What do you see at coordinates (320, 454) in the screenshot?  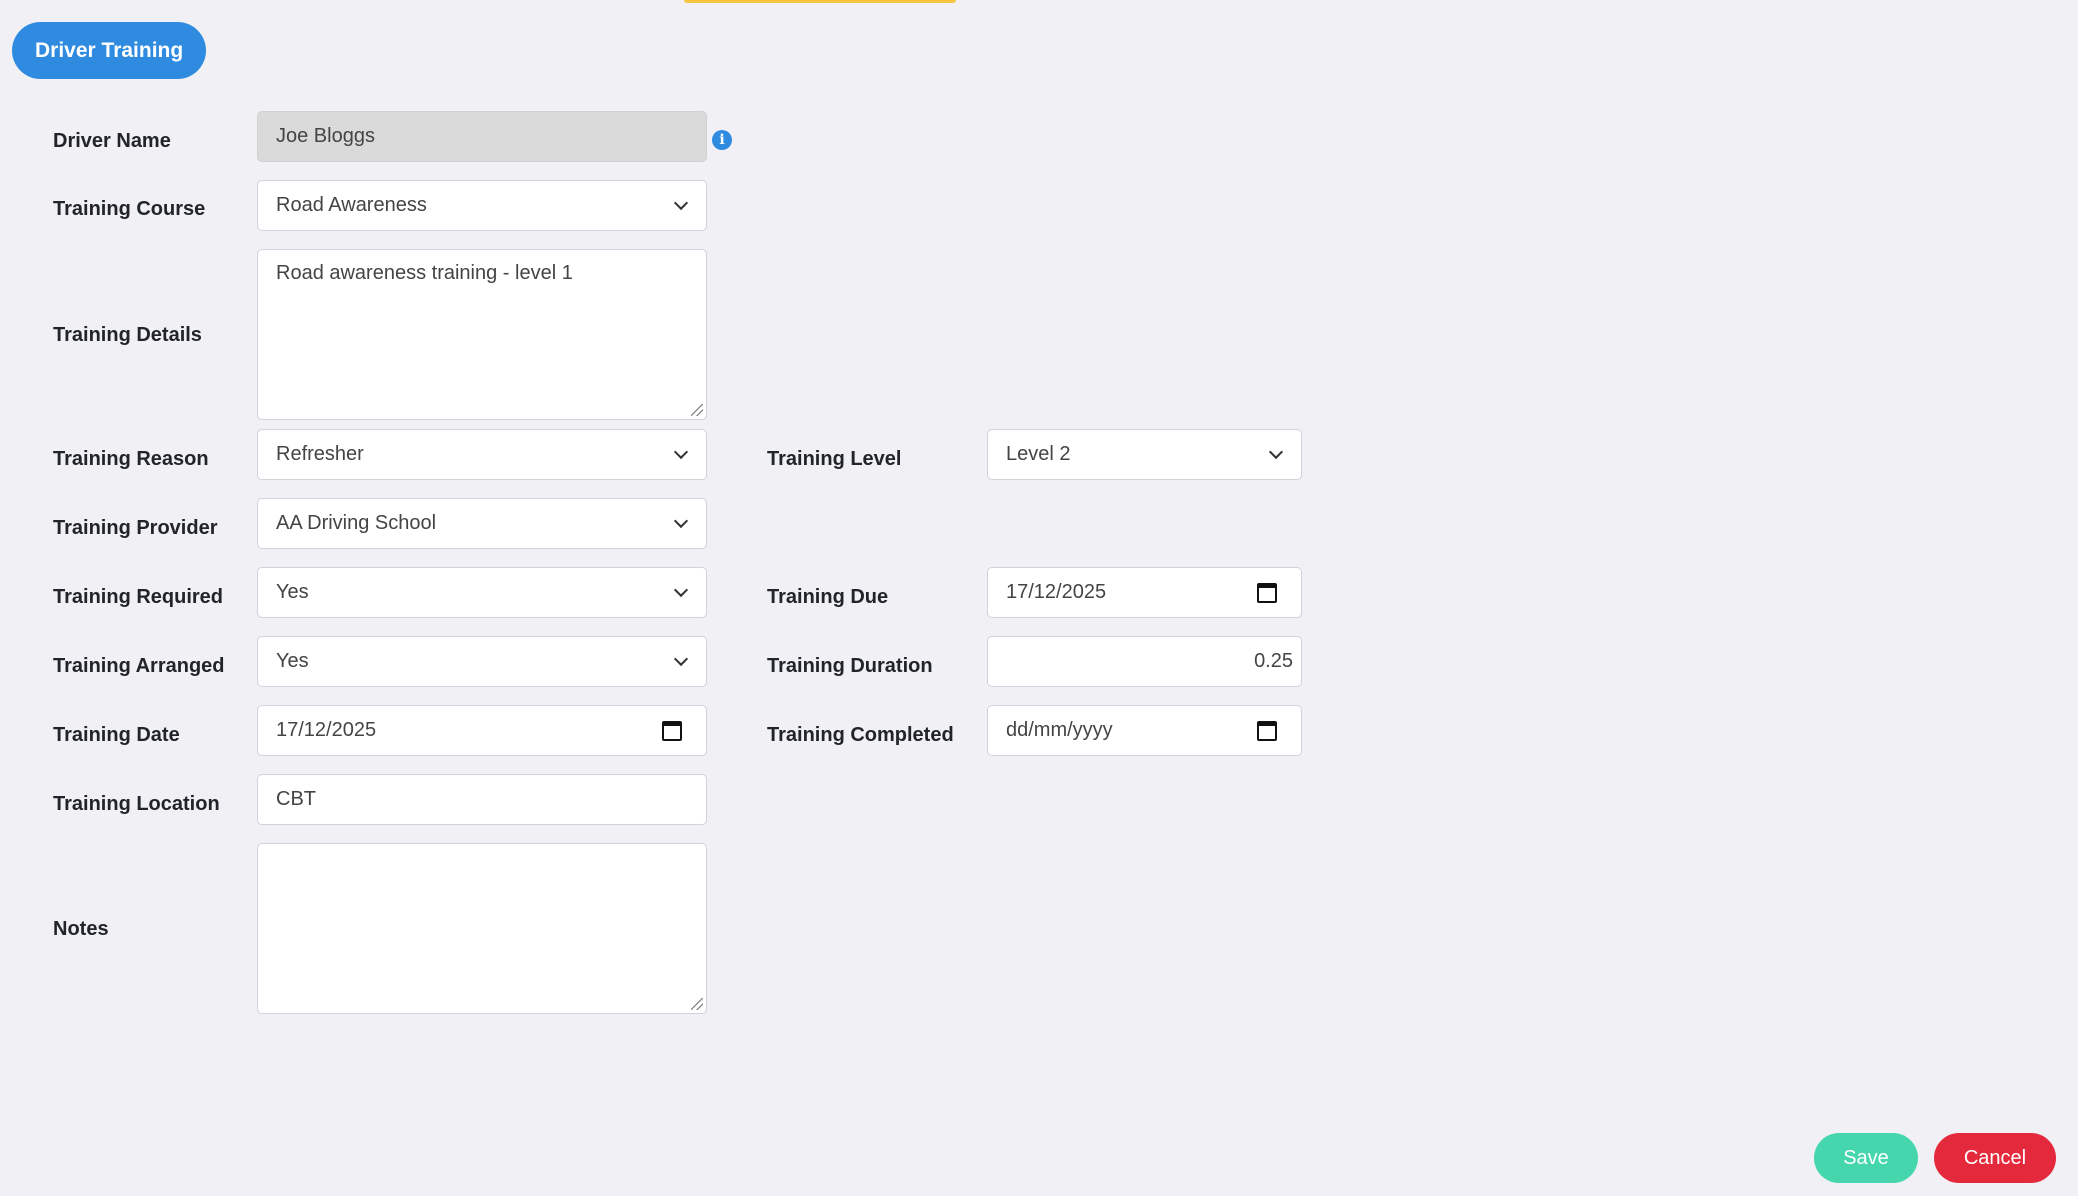 I see `training-reason-value: Refresher` at bounding box center [320, 454].